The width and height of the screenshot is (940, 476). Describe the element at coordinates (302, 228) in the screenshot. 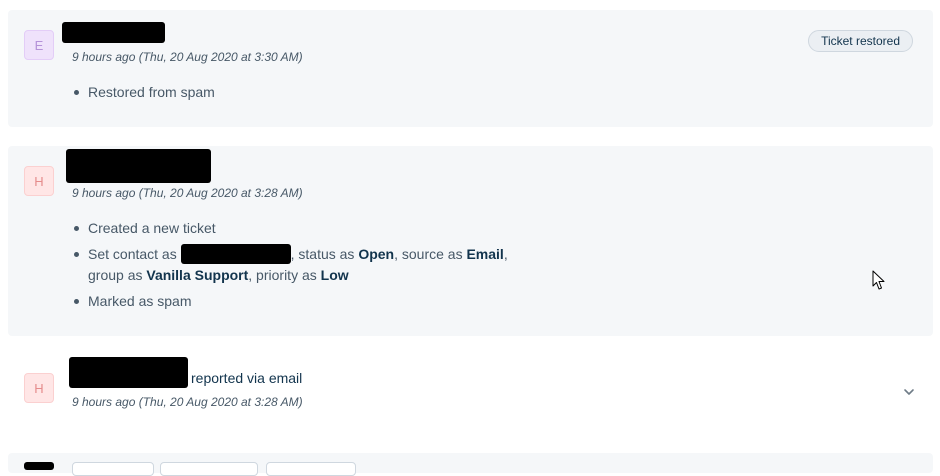

I see `list-item: Created a new ticket` at that location.